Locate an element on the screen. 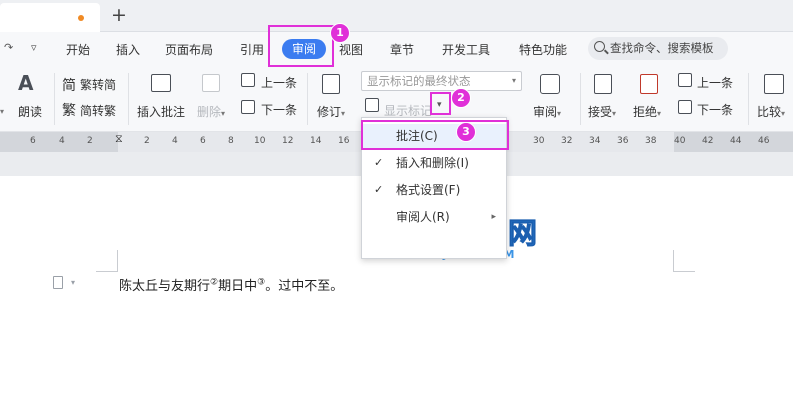  menu-special-features: 特色功能 is located at coordinates (543, 49).